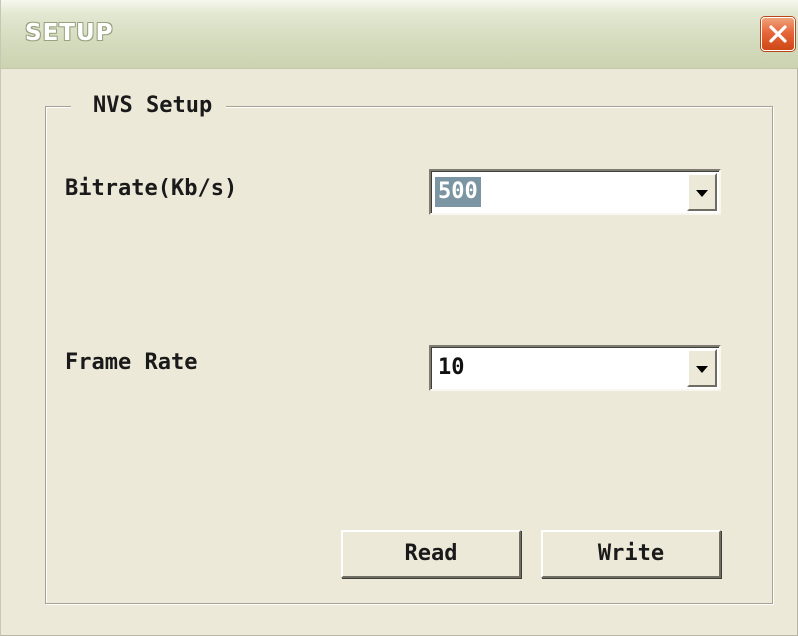 This screenshot has width=798, height=636. I want to click on close-button, so click(778, 34).